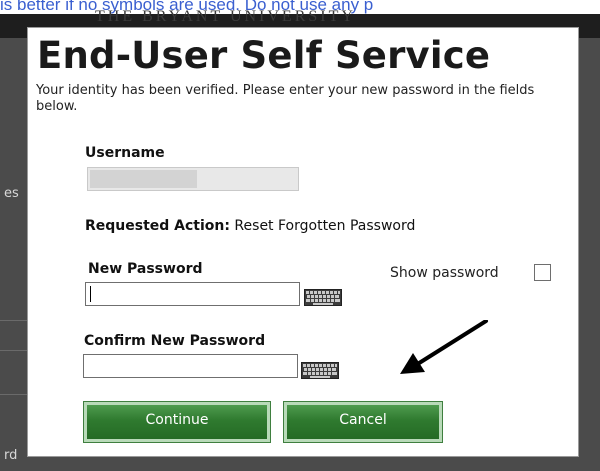 The width and height of the screenshot is (600, 471). Describe the element at coordinates (143, 179) in the screenshot. I see `username-value` at that location.